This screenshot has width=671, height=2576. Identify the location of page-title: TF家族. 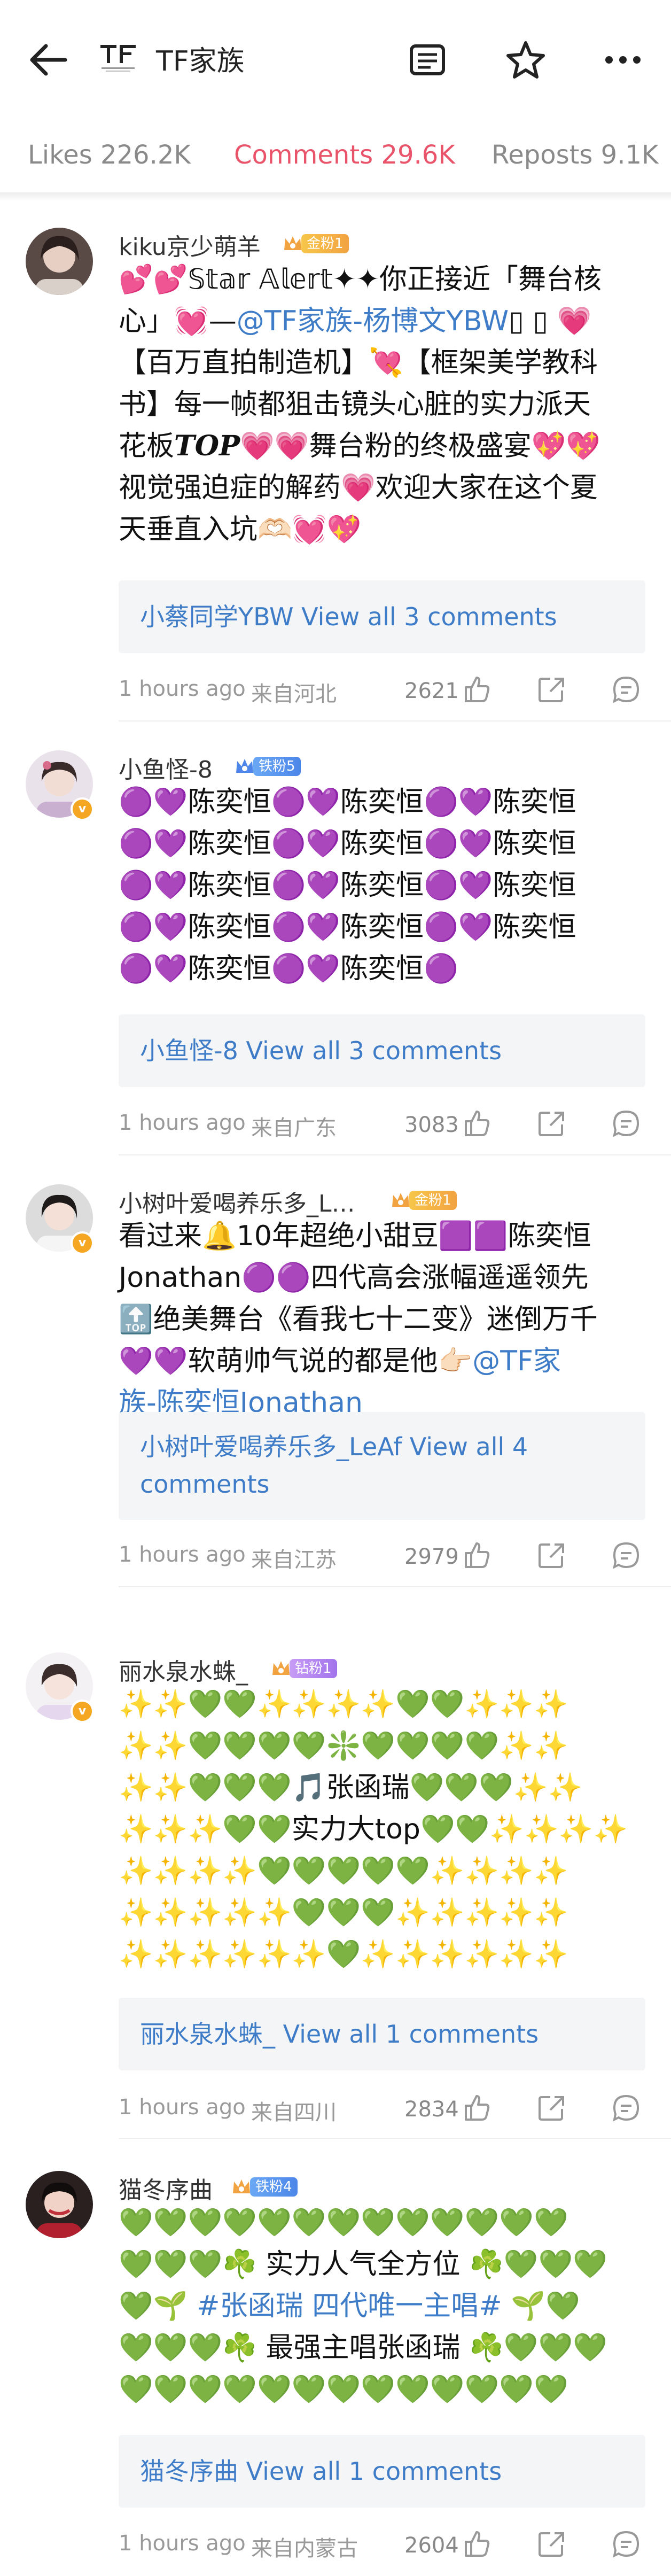
(200, 61).